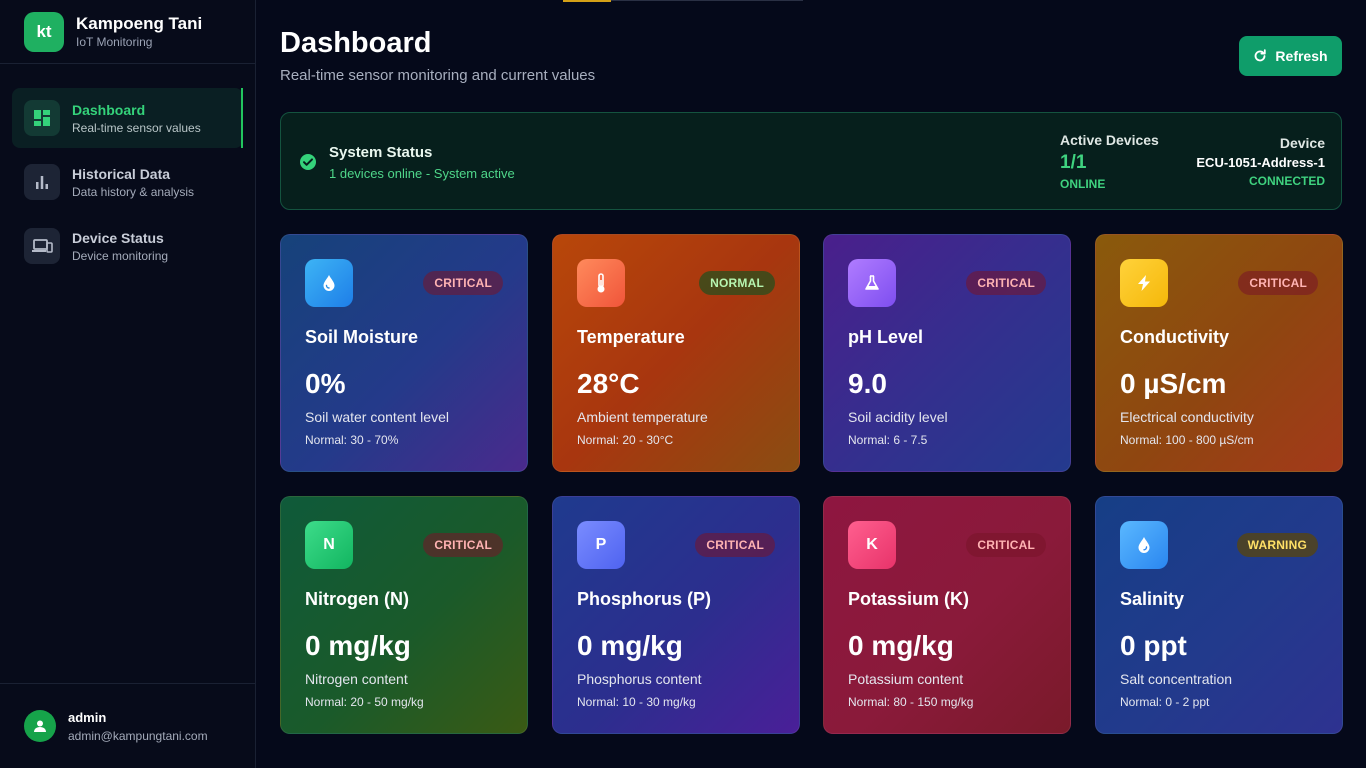 Image resolution: width=1366 pixels, height=768 pixels. I want to click on sidebar-item-historical-data: Historical Data Data history & analysis, so click(127, 182).